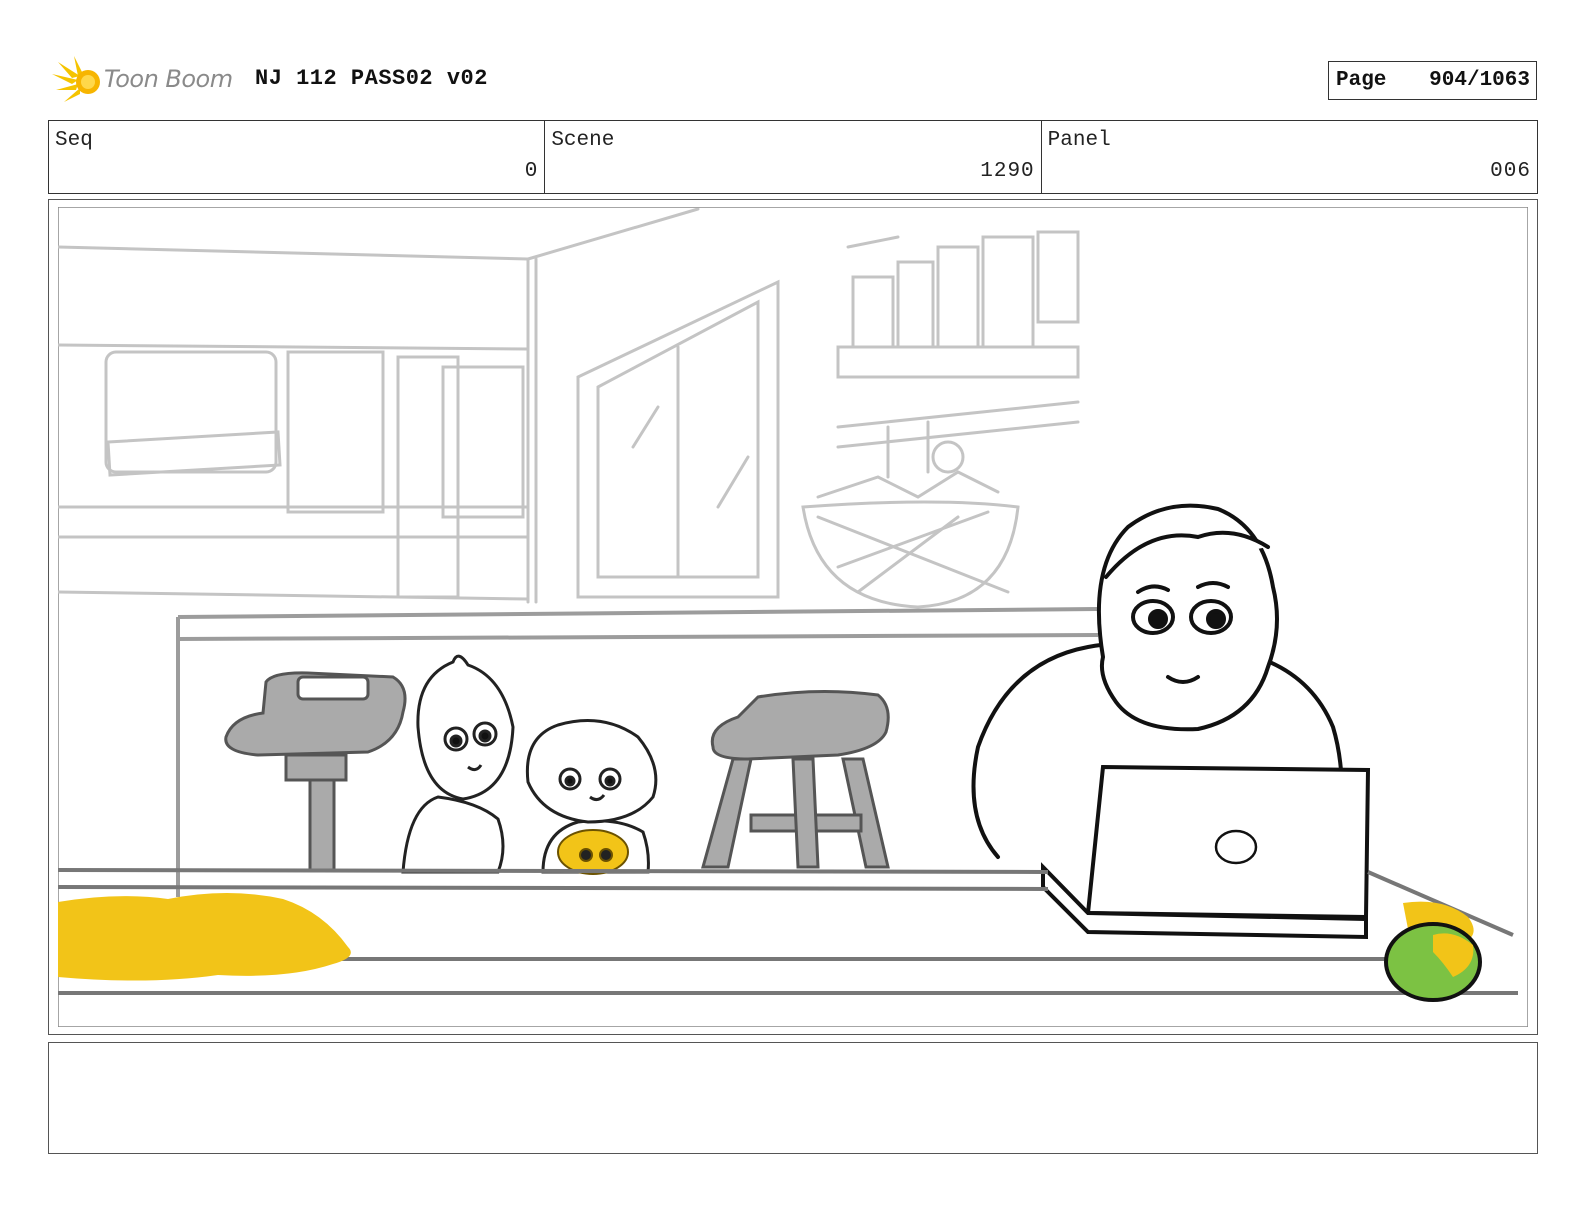 The image size is (1584, 1224). I want to click on page-indicator: Page 904/1063, so click(1432, 80).